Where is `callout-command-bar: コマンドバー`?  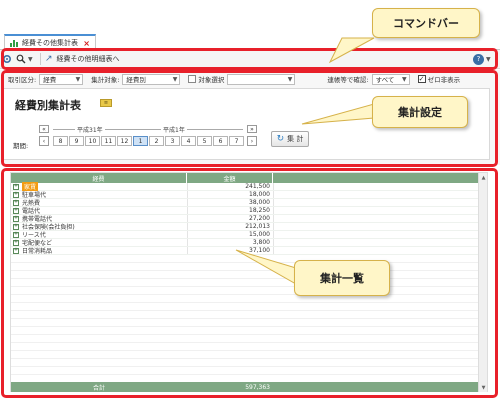 callout-command-bar: コマンドバー is located at coordinates (426, 23).